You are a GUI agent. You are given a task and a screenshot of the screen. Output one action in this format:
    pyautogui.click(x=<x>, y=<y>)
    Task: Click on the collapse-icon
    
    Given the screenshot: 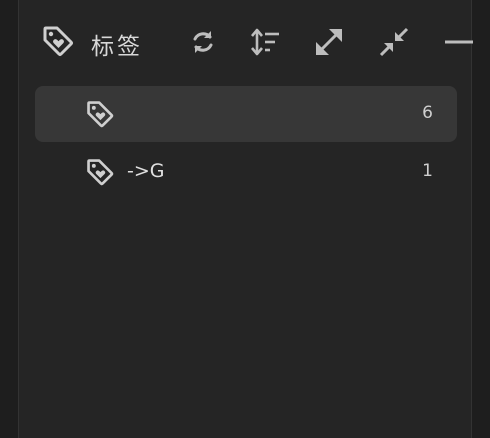 What is the action you would take?
    pyautogui.click(x=394, y=42)
    